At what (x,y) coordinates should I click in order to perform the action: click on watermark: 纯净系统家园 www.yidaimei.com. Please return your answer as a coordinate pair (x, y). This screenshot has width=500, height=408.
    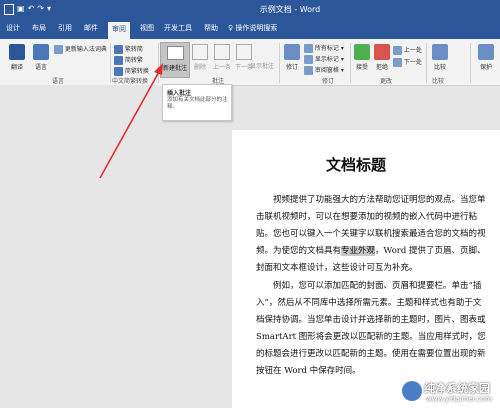
    Looking at the image, I should click on (448, 392).